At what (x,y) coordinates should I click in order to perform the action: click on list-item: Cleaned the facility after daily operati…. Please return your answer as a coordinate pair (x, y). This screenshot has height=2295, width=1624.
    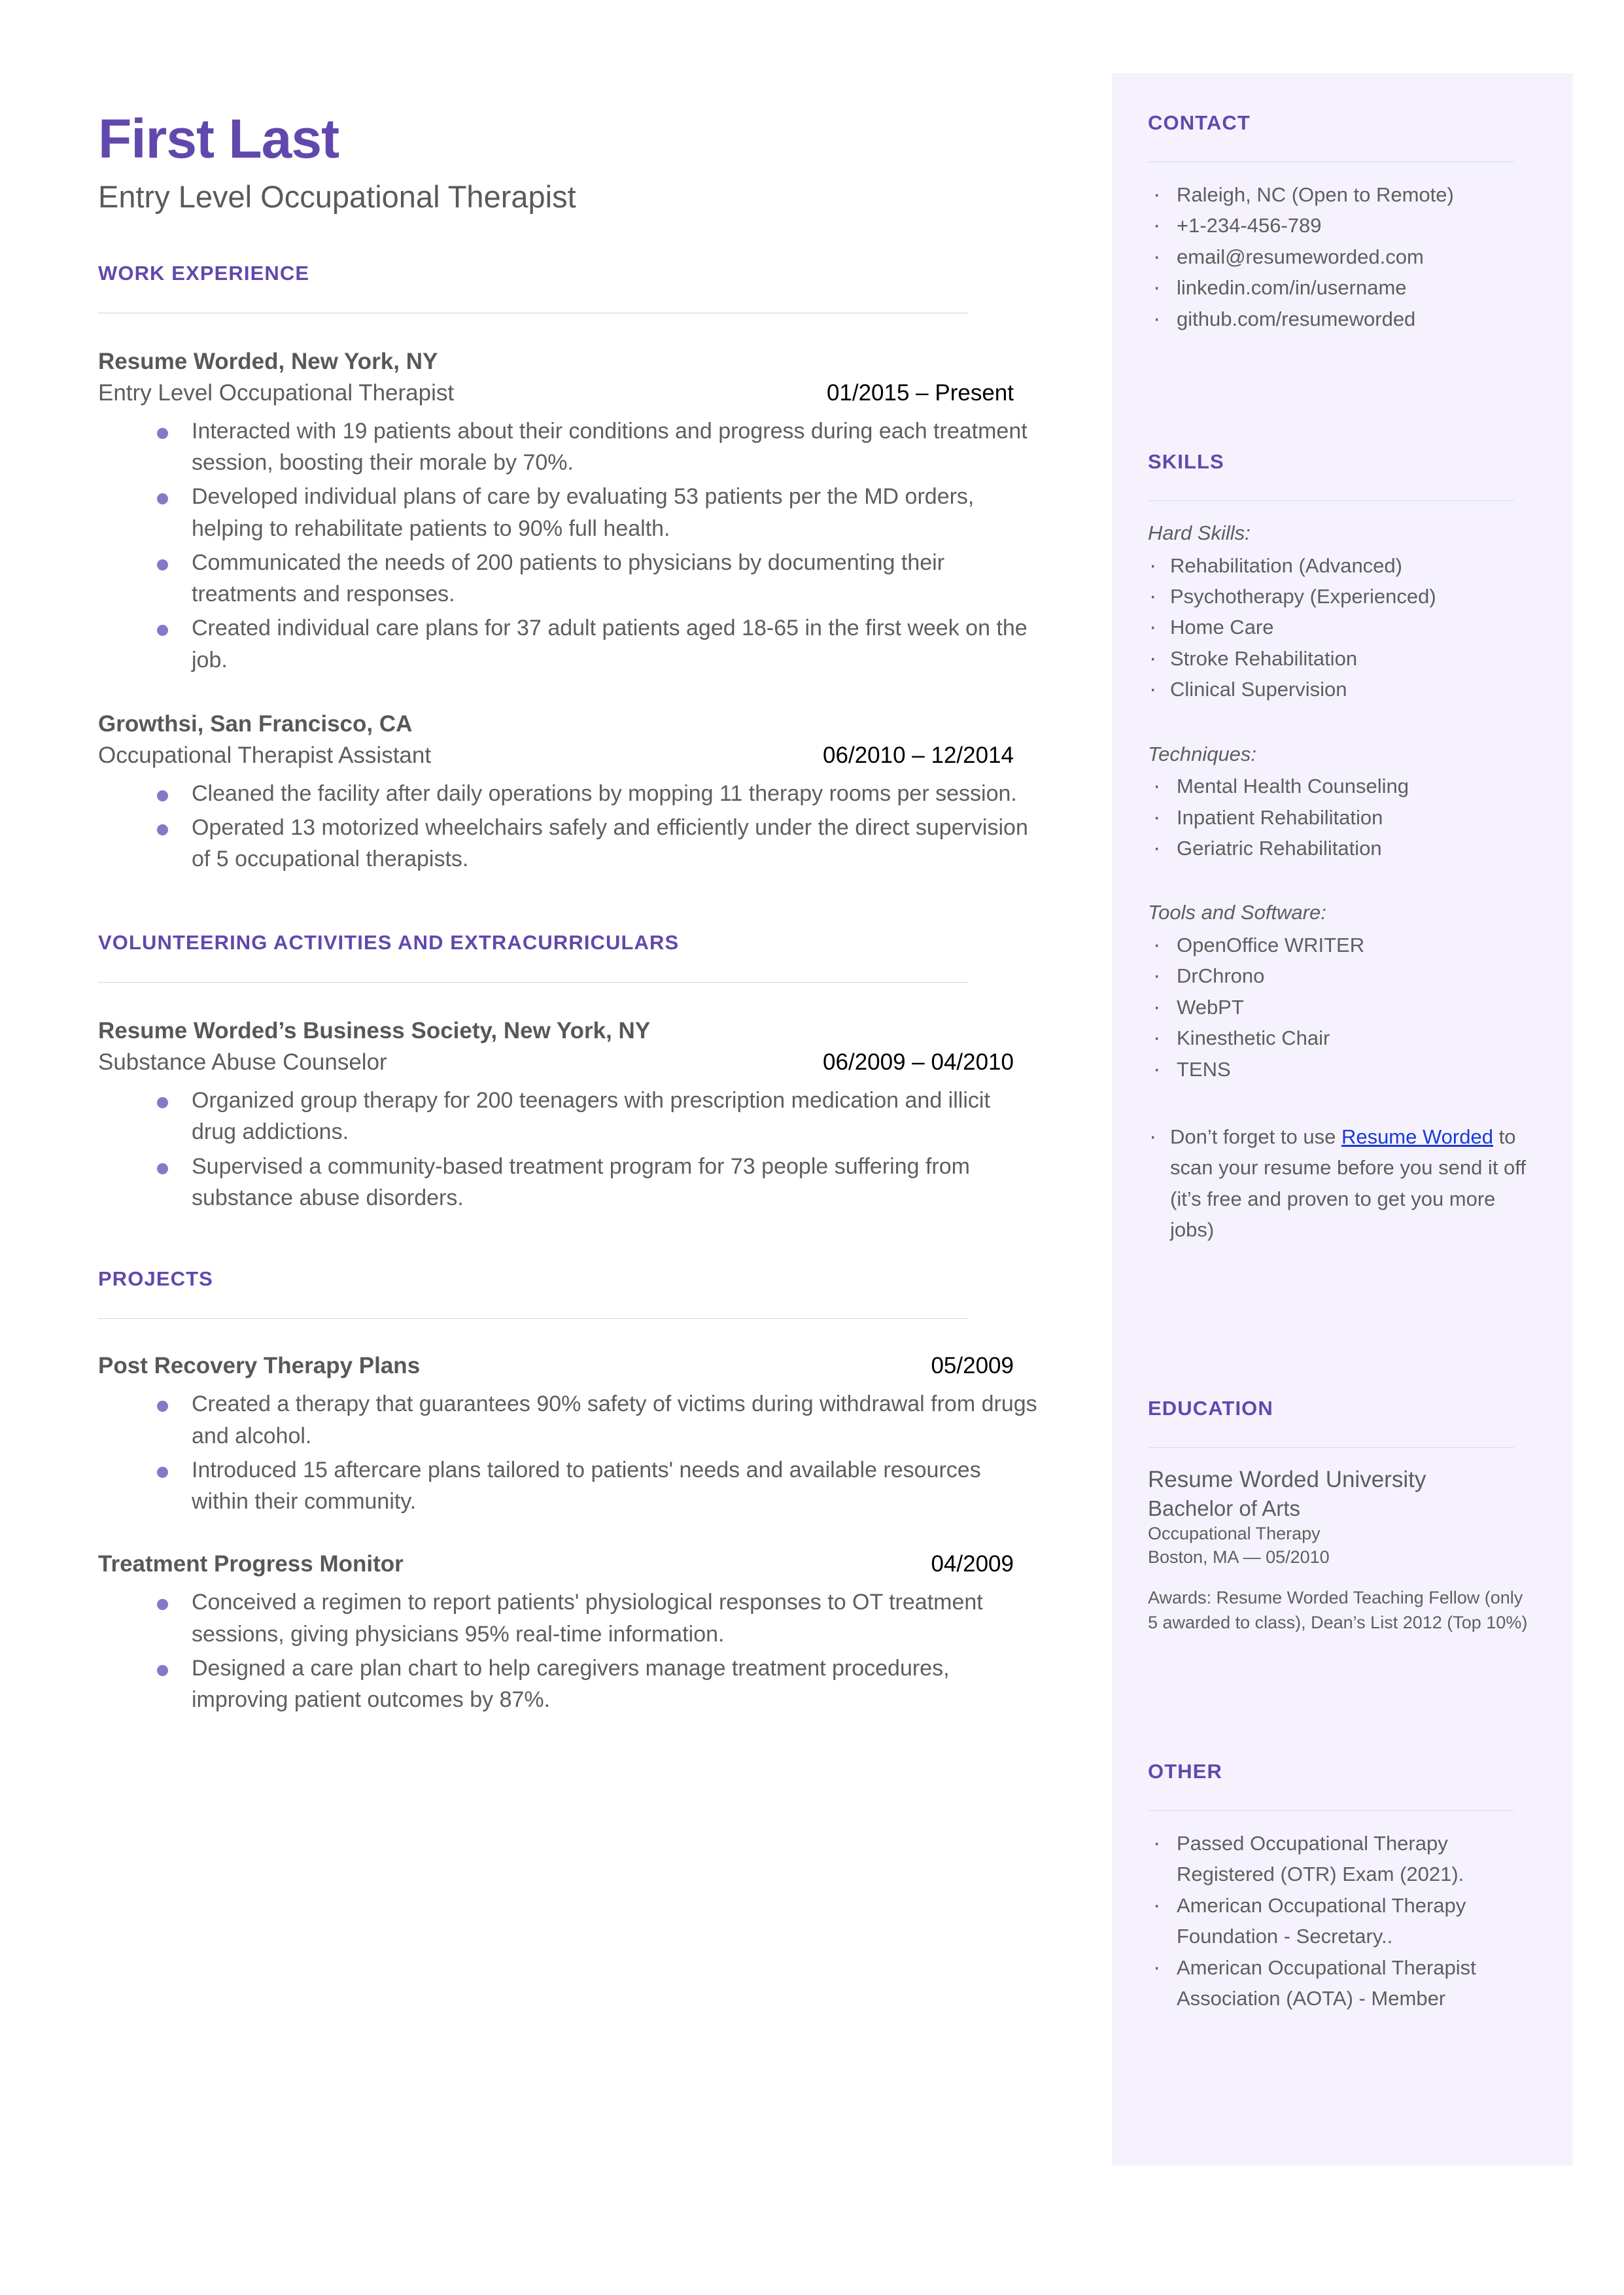
    Looking at the image, I should click on (569, 793).